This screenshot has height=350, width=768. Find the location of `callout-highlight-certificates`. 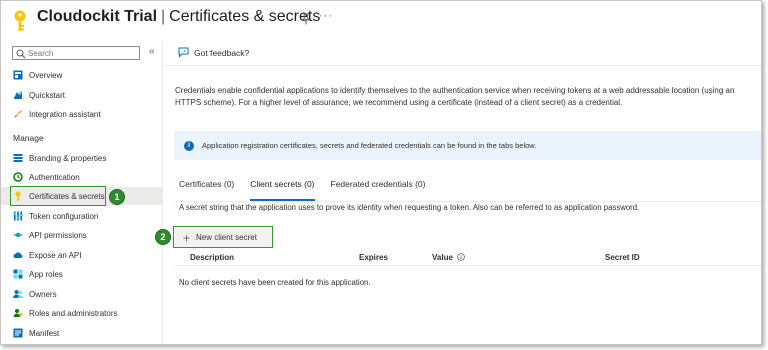

callout-highlight-certificates is located at coordinates (58, 196).